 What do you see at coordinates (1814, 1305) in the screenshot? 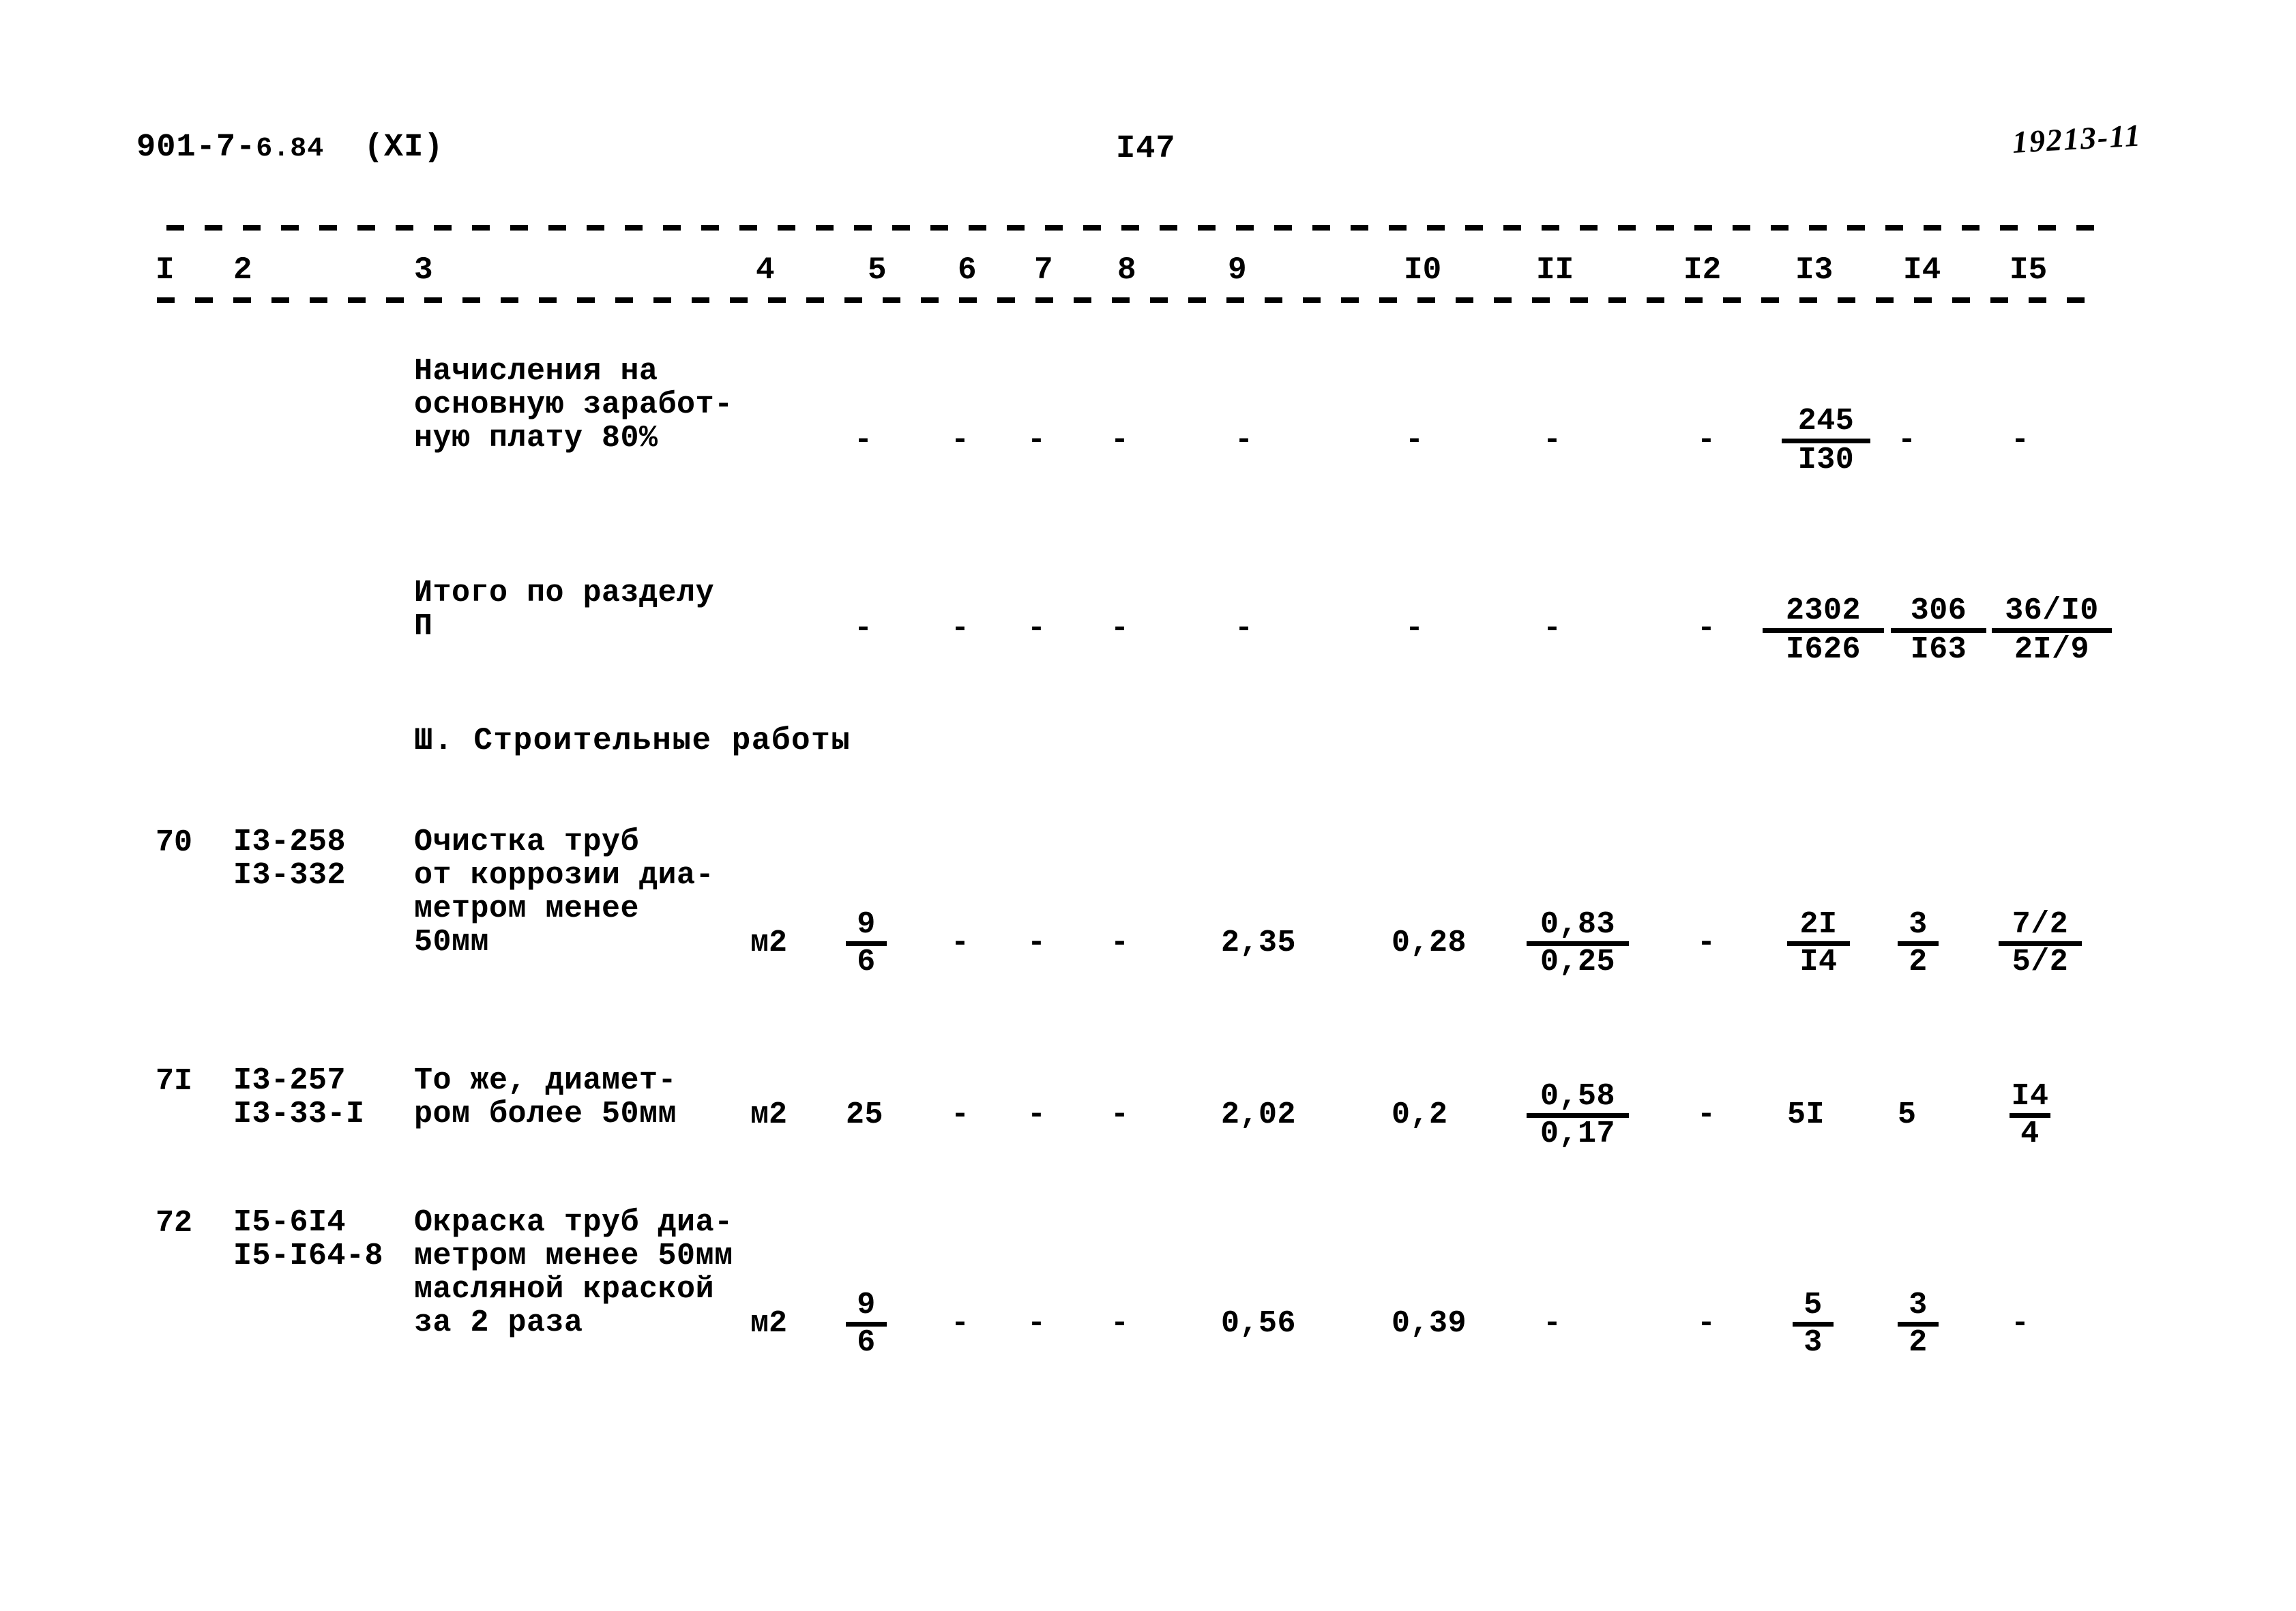
I see `fraction-numerator: 5` at bounding box center [1814, 1305].